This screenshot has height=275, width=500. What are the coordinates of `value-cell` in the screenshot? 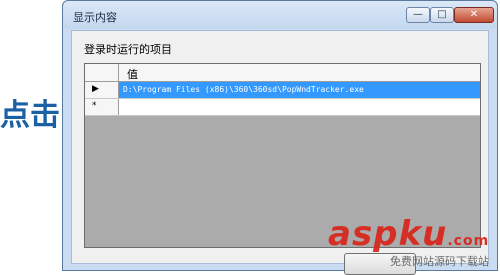 It's located at (299, 107).